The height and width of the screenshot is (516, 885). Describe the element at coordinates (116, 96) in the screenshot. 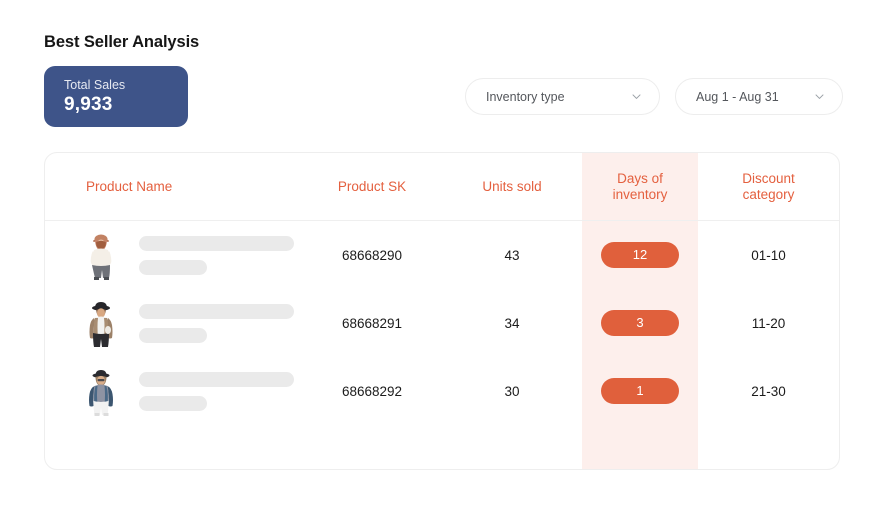

I see `total-sales-card: Total Sales 9,933` at that location.